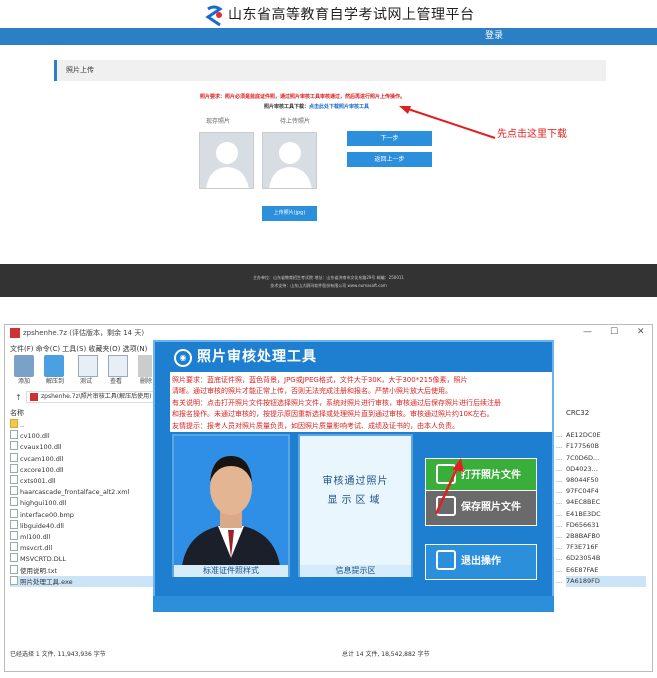 This screenshot has width=657, height=678. Describe the element at coordinates (226, 160) in the screenshot. I see `existing-photo-placeholder` at that location.